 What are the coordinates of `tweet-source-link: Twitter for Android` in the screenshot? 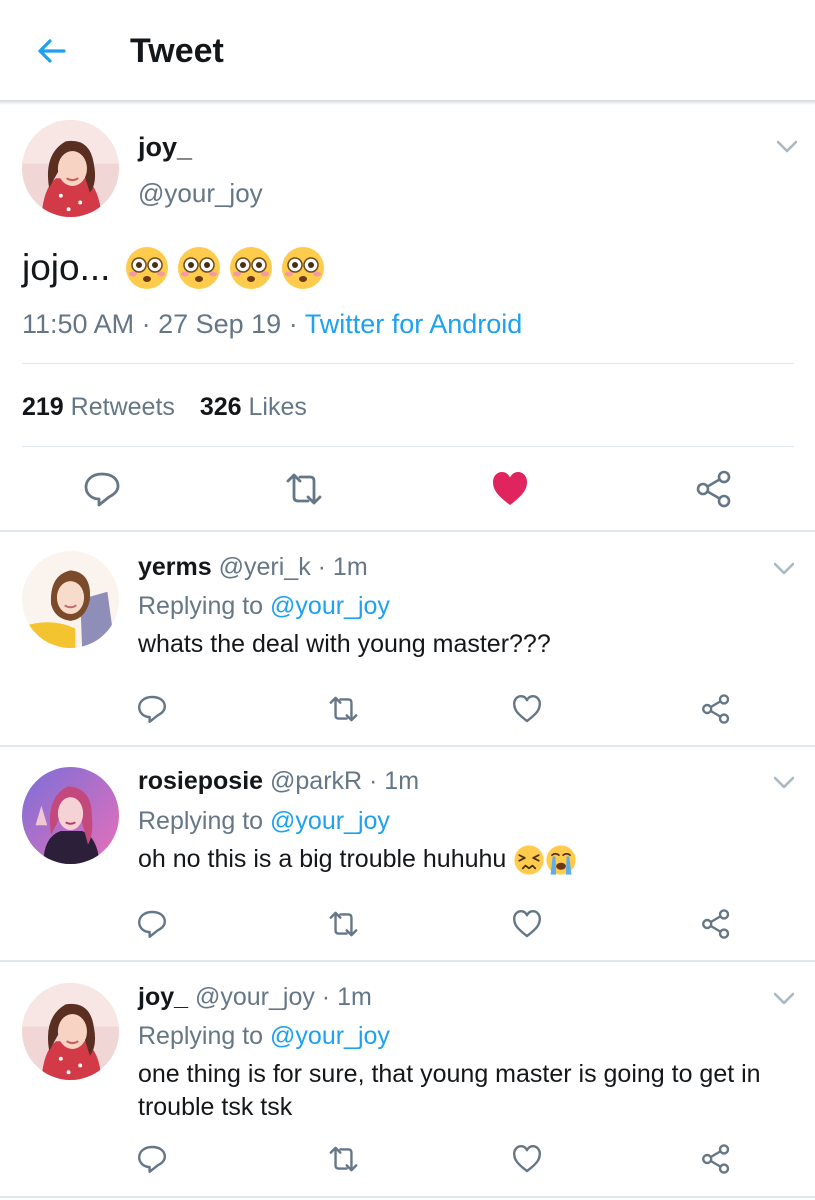 It's located at (414, 324).